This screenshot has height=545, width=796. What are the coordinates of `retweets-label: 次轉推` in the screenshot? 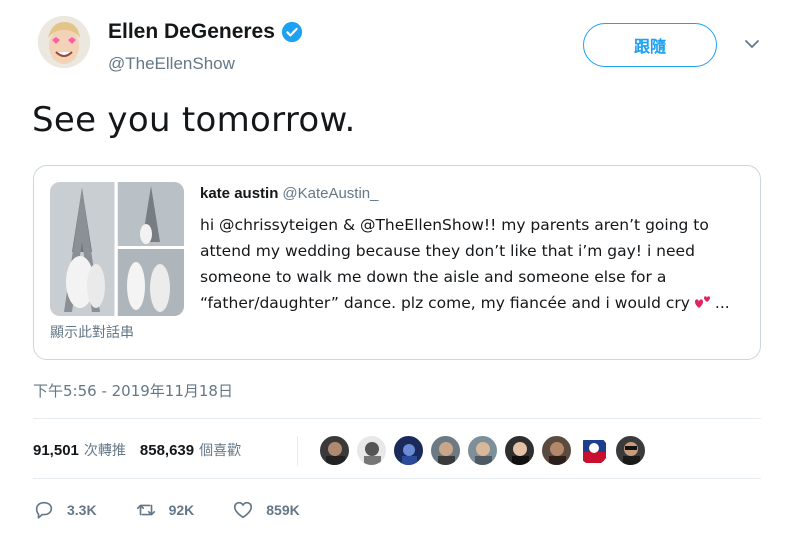 It's located at (104, 451).